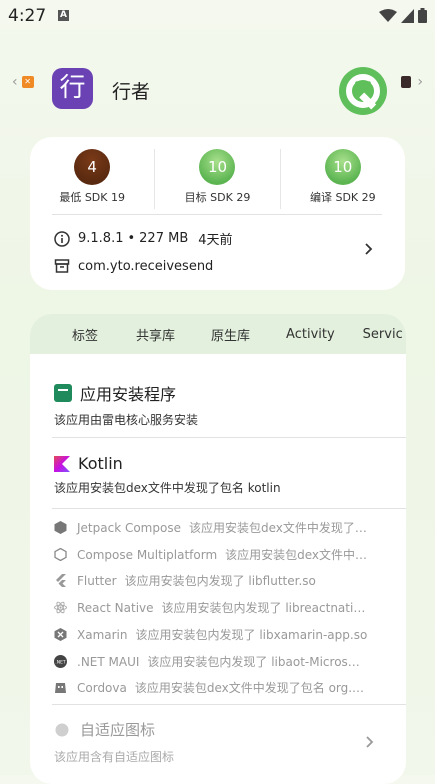 The image size is (435, 784). What do you see at coordinates (27, 16) in the screenshot?
I see `status-time: 4:27` at bounding box center [27, 16].